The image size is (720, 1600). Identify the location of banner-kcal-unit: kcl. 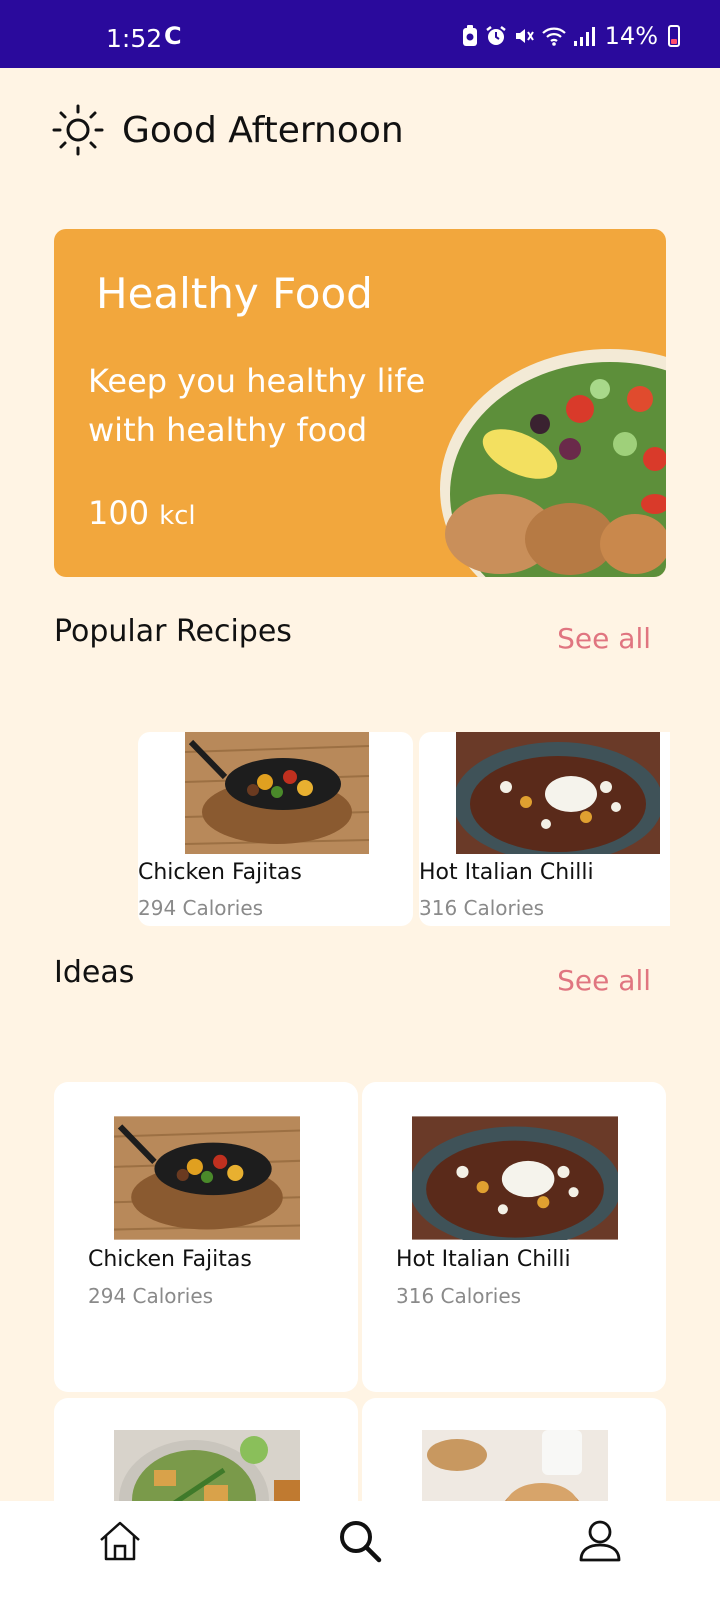
(177, 516).